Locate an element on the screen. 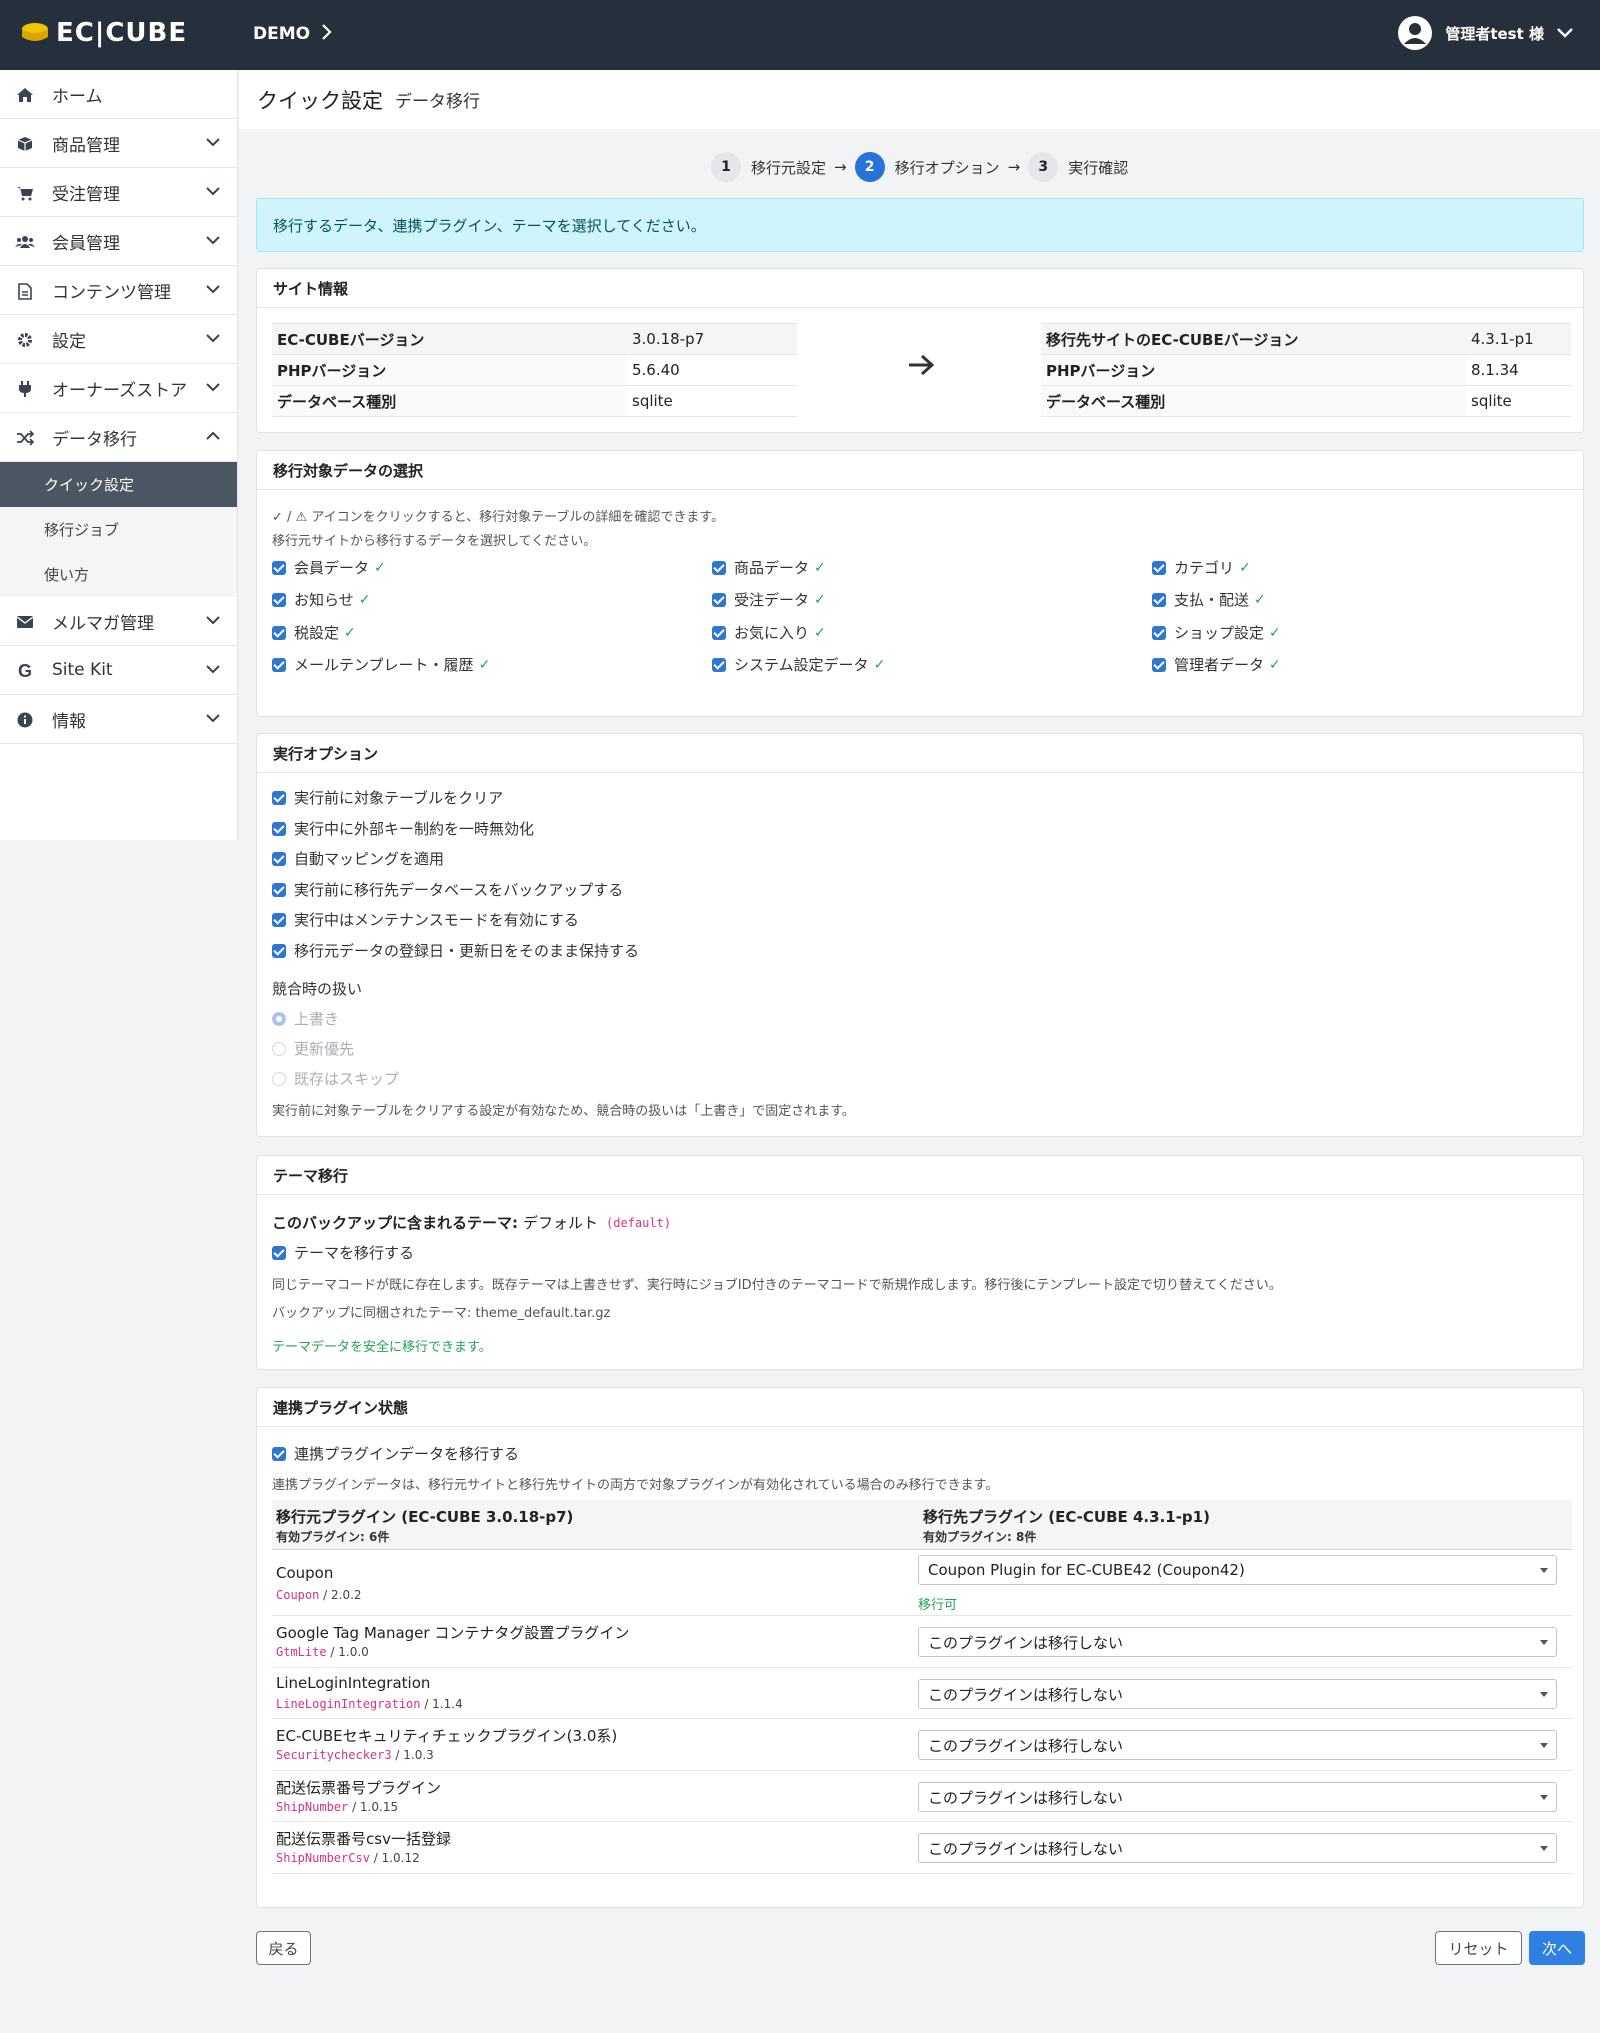 The height and width of the screenshot is (2033, 1600). plugin-migrate-checkbox: 連携プラグインデータを移行する is located at coordinates (395, 1453).